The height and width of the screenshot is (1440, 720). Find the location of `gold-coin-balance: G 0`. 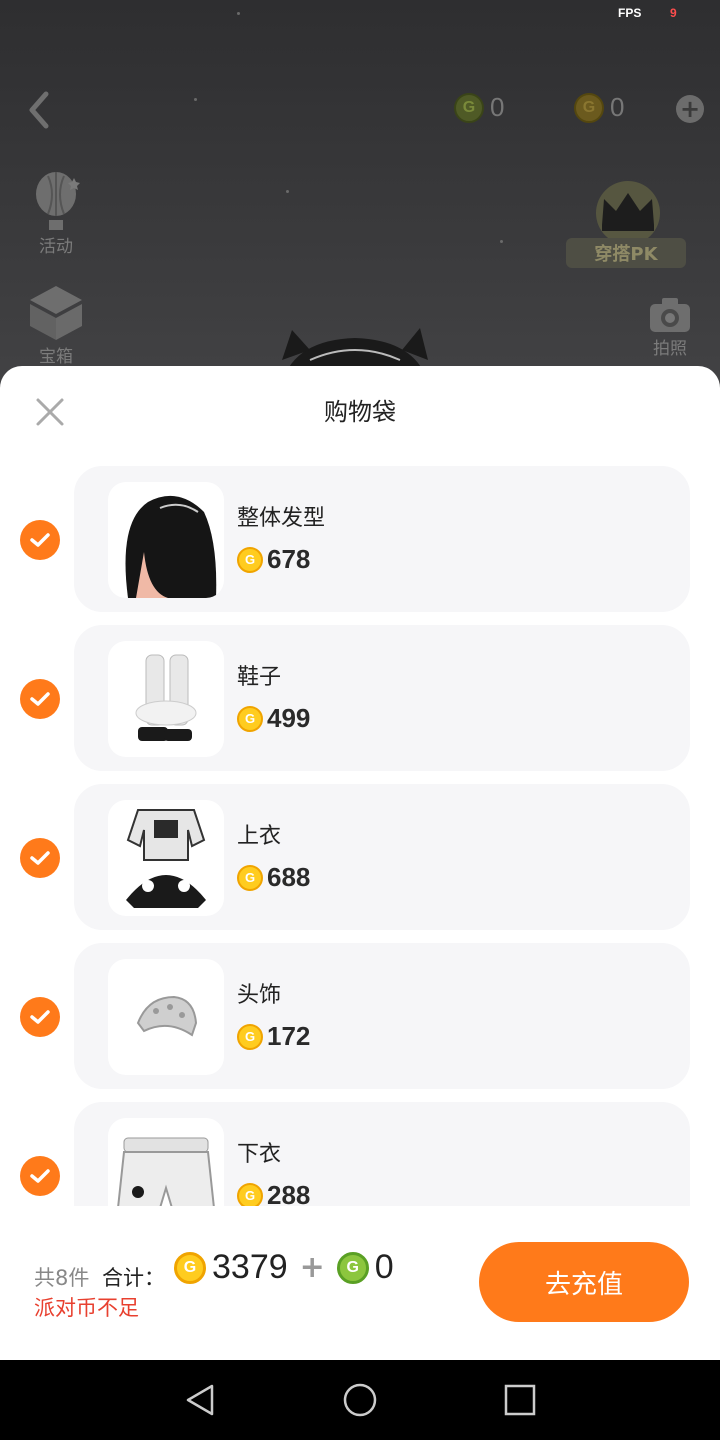

gold-coin-balance: G 0 is located at coordinates (479, 107).